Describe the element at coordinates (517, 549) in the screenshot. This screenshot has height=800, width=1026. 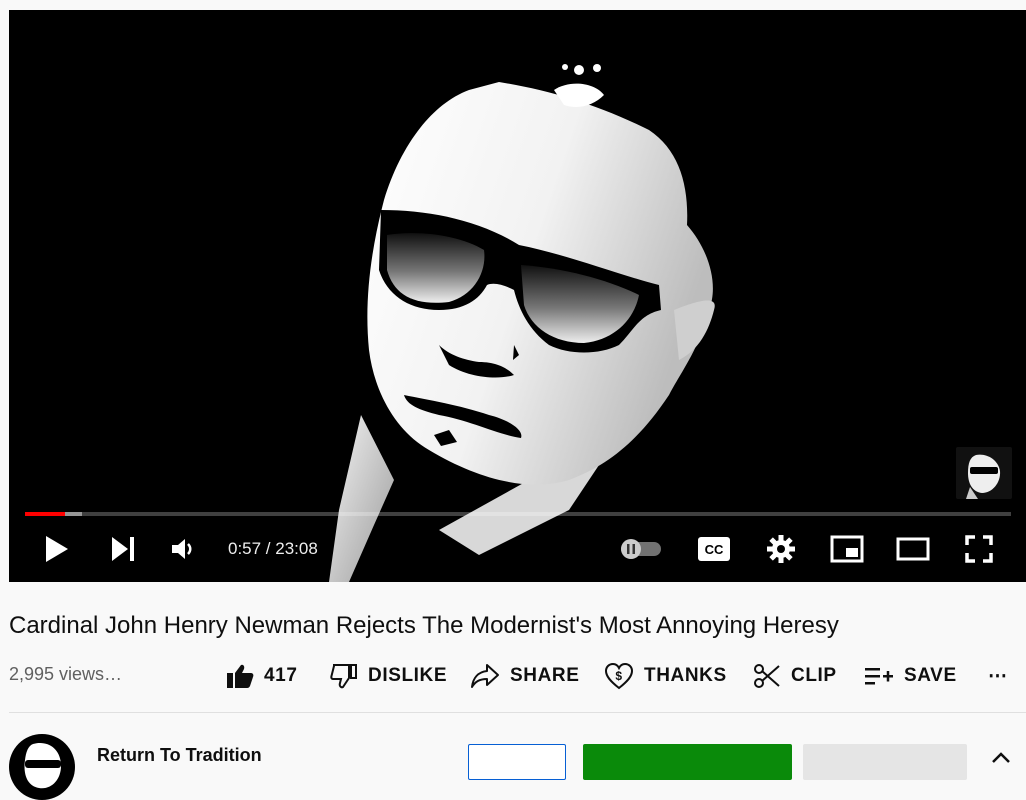
I see `player-controls: 0:57 / 23:08 CC` at that location.